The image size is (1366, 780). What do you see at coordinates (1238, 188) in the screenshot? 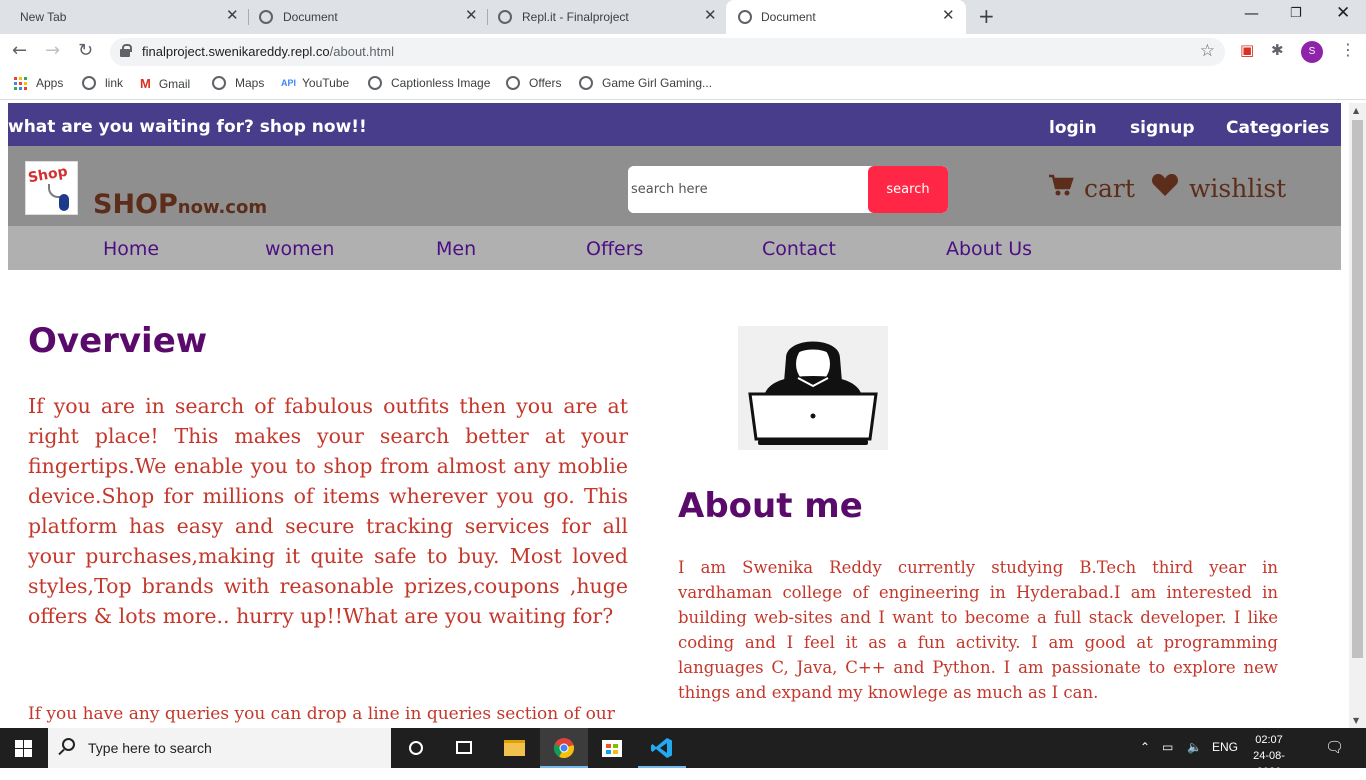
I see `wishlist-label: wishlist` at bounding box center [1238, 188].